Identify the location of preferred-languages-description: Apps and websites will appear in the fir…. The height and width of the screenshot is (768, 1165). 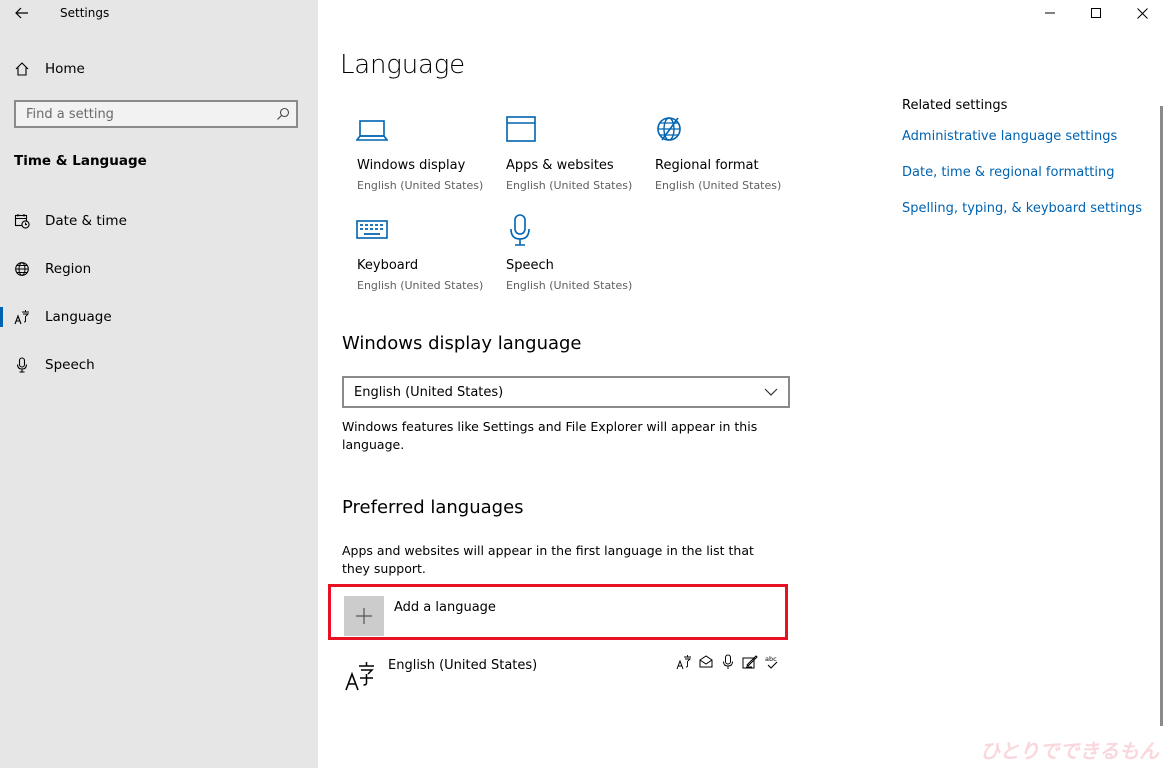
(548, 559).